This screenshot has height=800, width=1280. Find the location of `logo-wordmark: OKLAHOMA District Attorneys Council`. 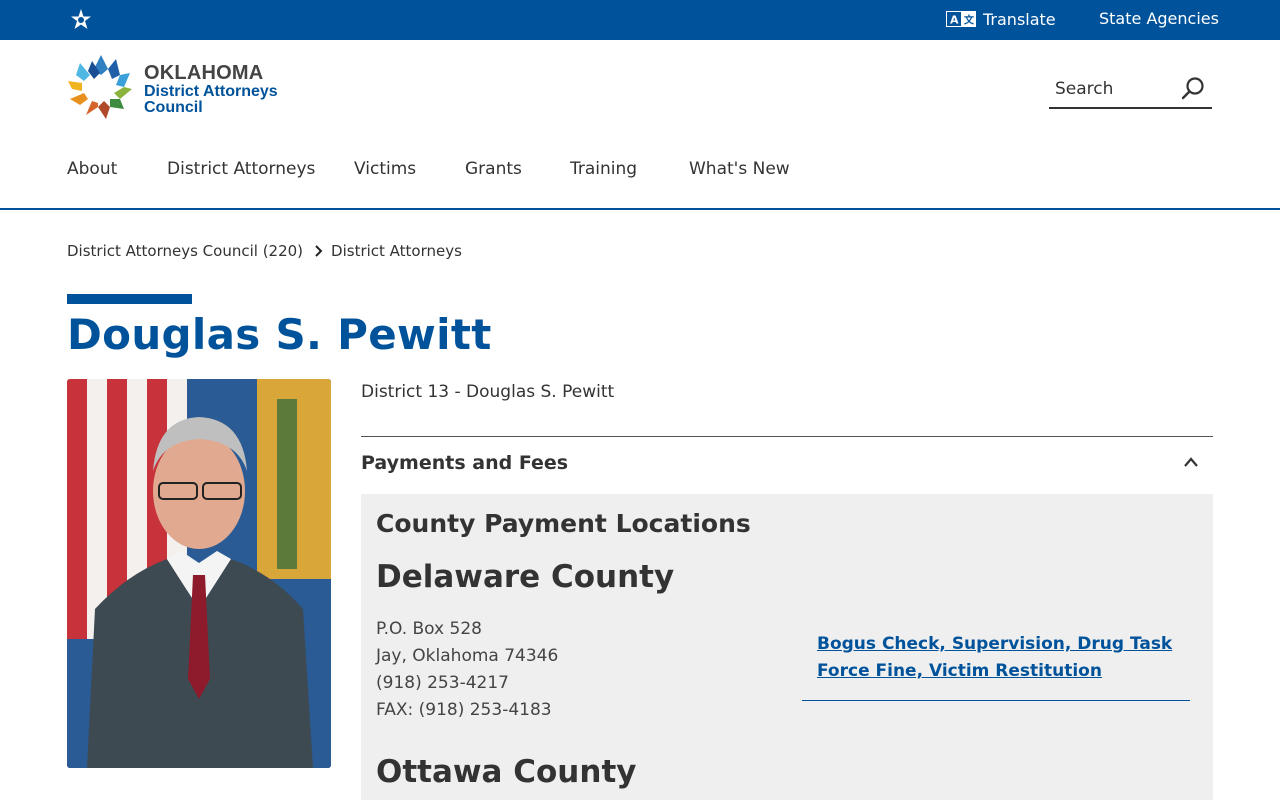

logo-wordmark: OKLAHOMA District Attorneys Council is located at coordinates (211, 89).